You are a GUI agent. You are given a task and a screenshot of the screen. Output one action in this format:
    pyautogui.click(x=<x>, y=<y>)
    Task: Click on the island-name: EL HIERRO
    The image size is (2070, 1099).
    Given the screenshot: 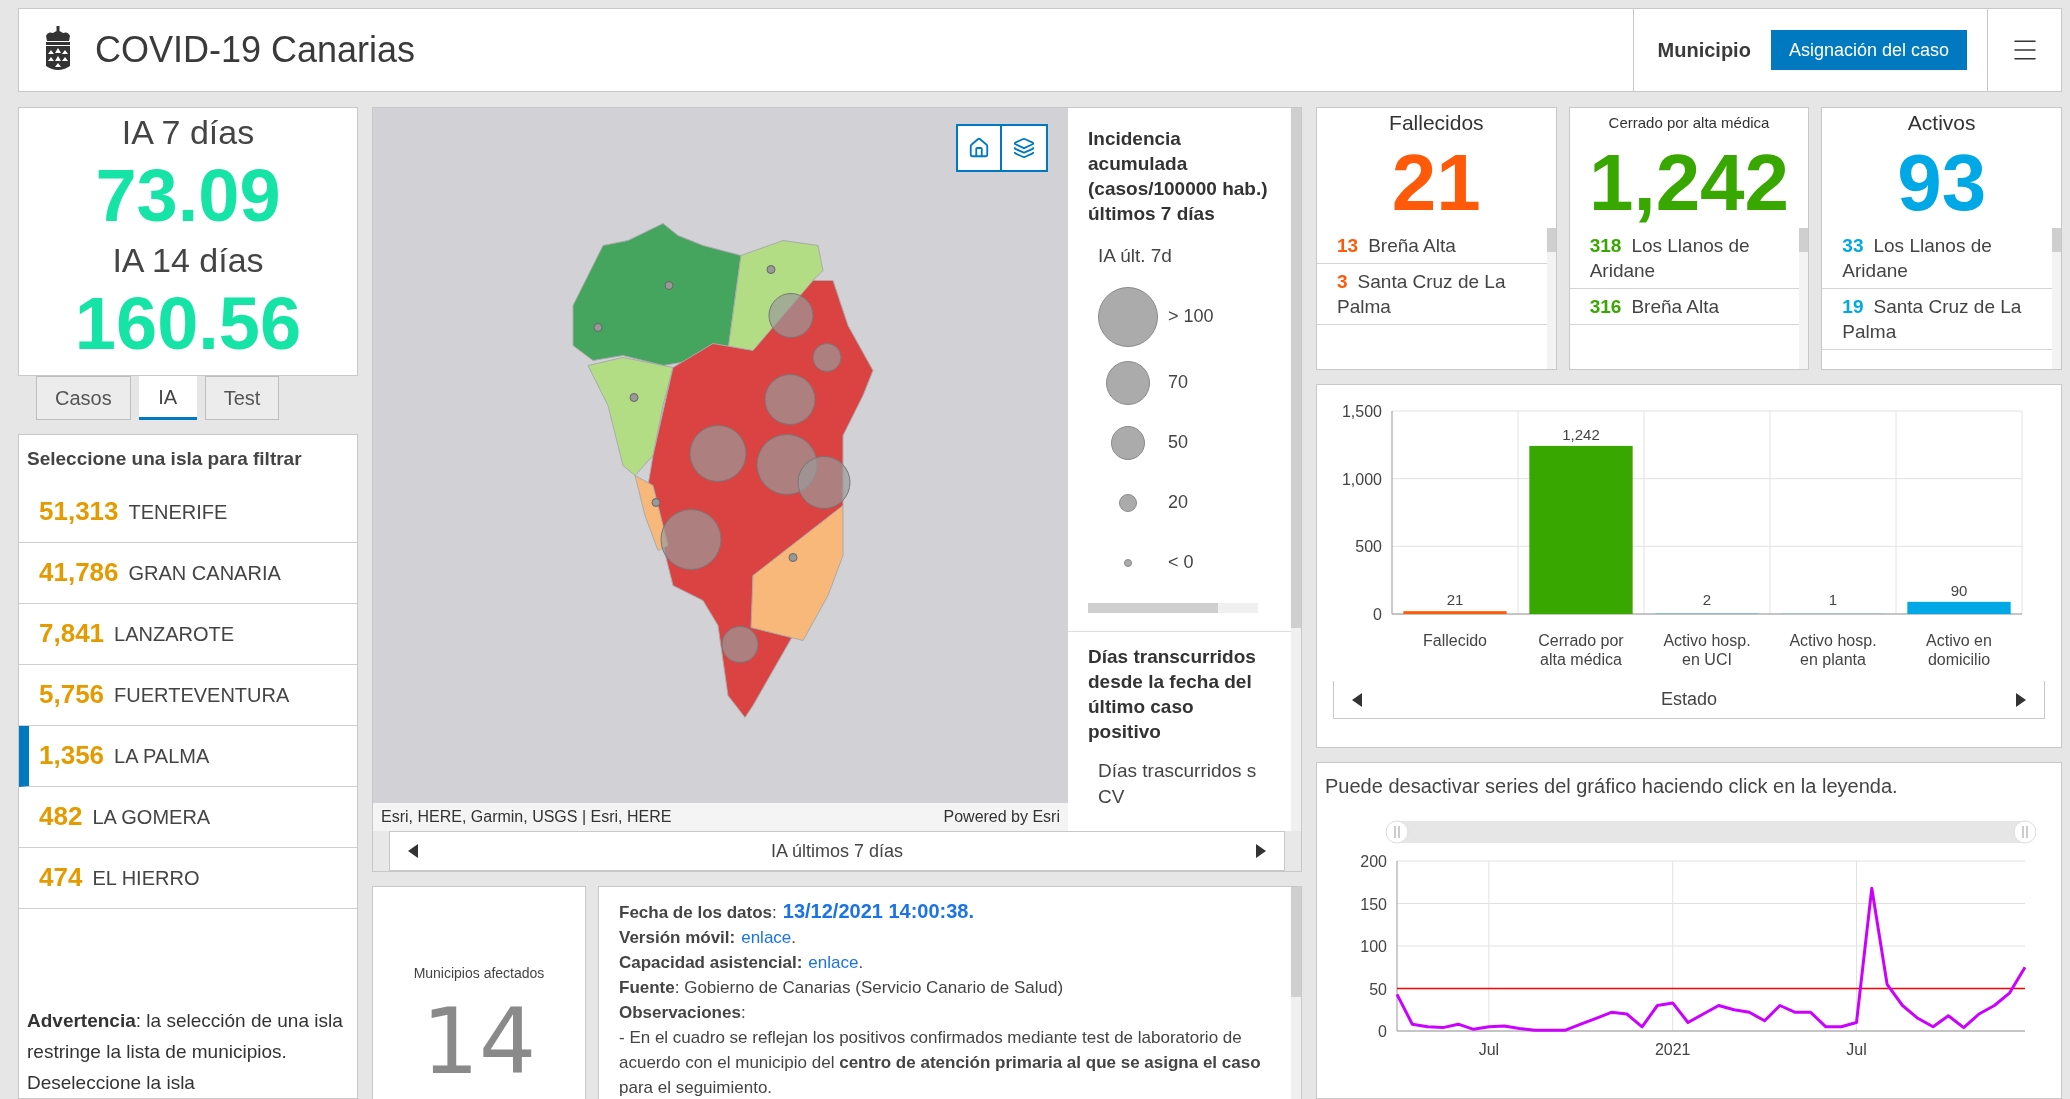 What is the action you would take?
    pyautogui.click(x=146, y=878)
    